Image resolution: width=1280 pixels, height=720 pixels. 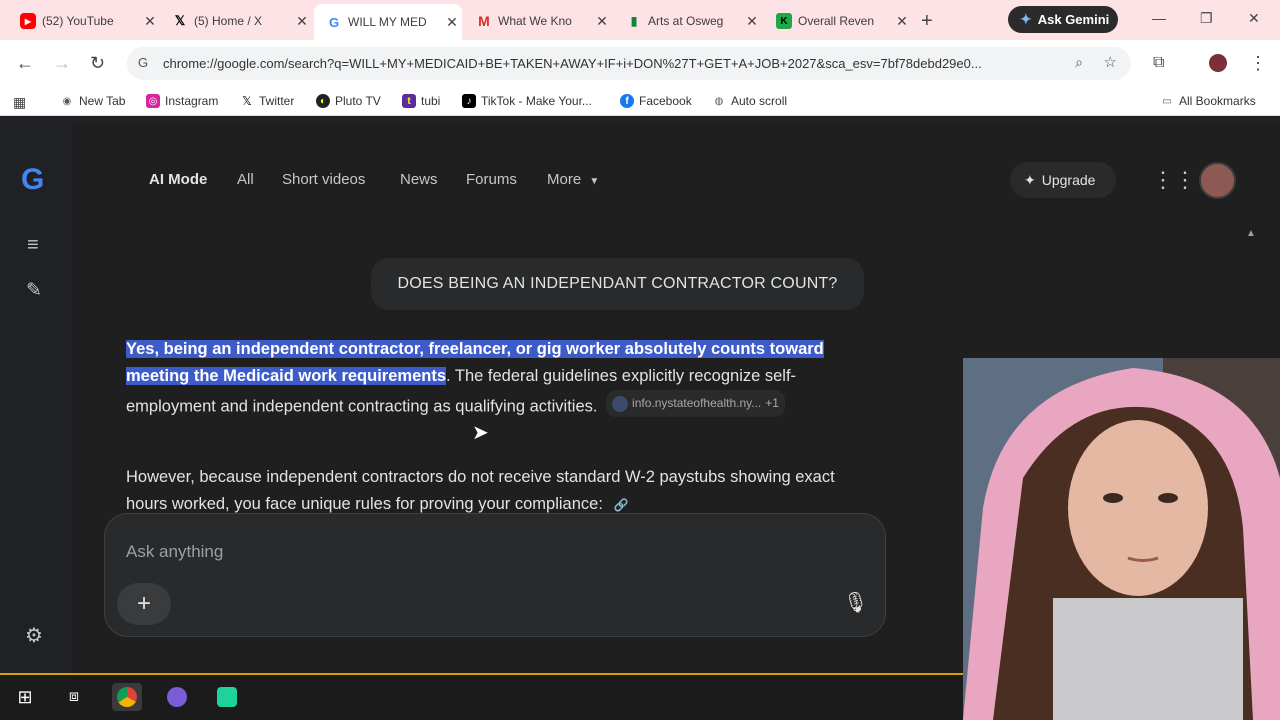 What do you see at coordinates (484, 21) in the screenshot?
I see `gmail-icon: M` at bounding box center [484, 21].